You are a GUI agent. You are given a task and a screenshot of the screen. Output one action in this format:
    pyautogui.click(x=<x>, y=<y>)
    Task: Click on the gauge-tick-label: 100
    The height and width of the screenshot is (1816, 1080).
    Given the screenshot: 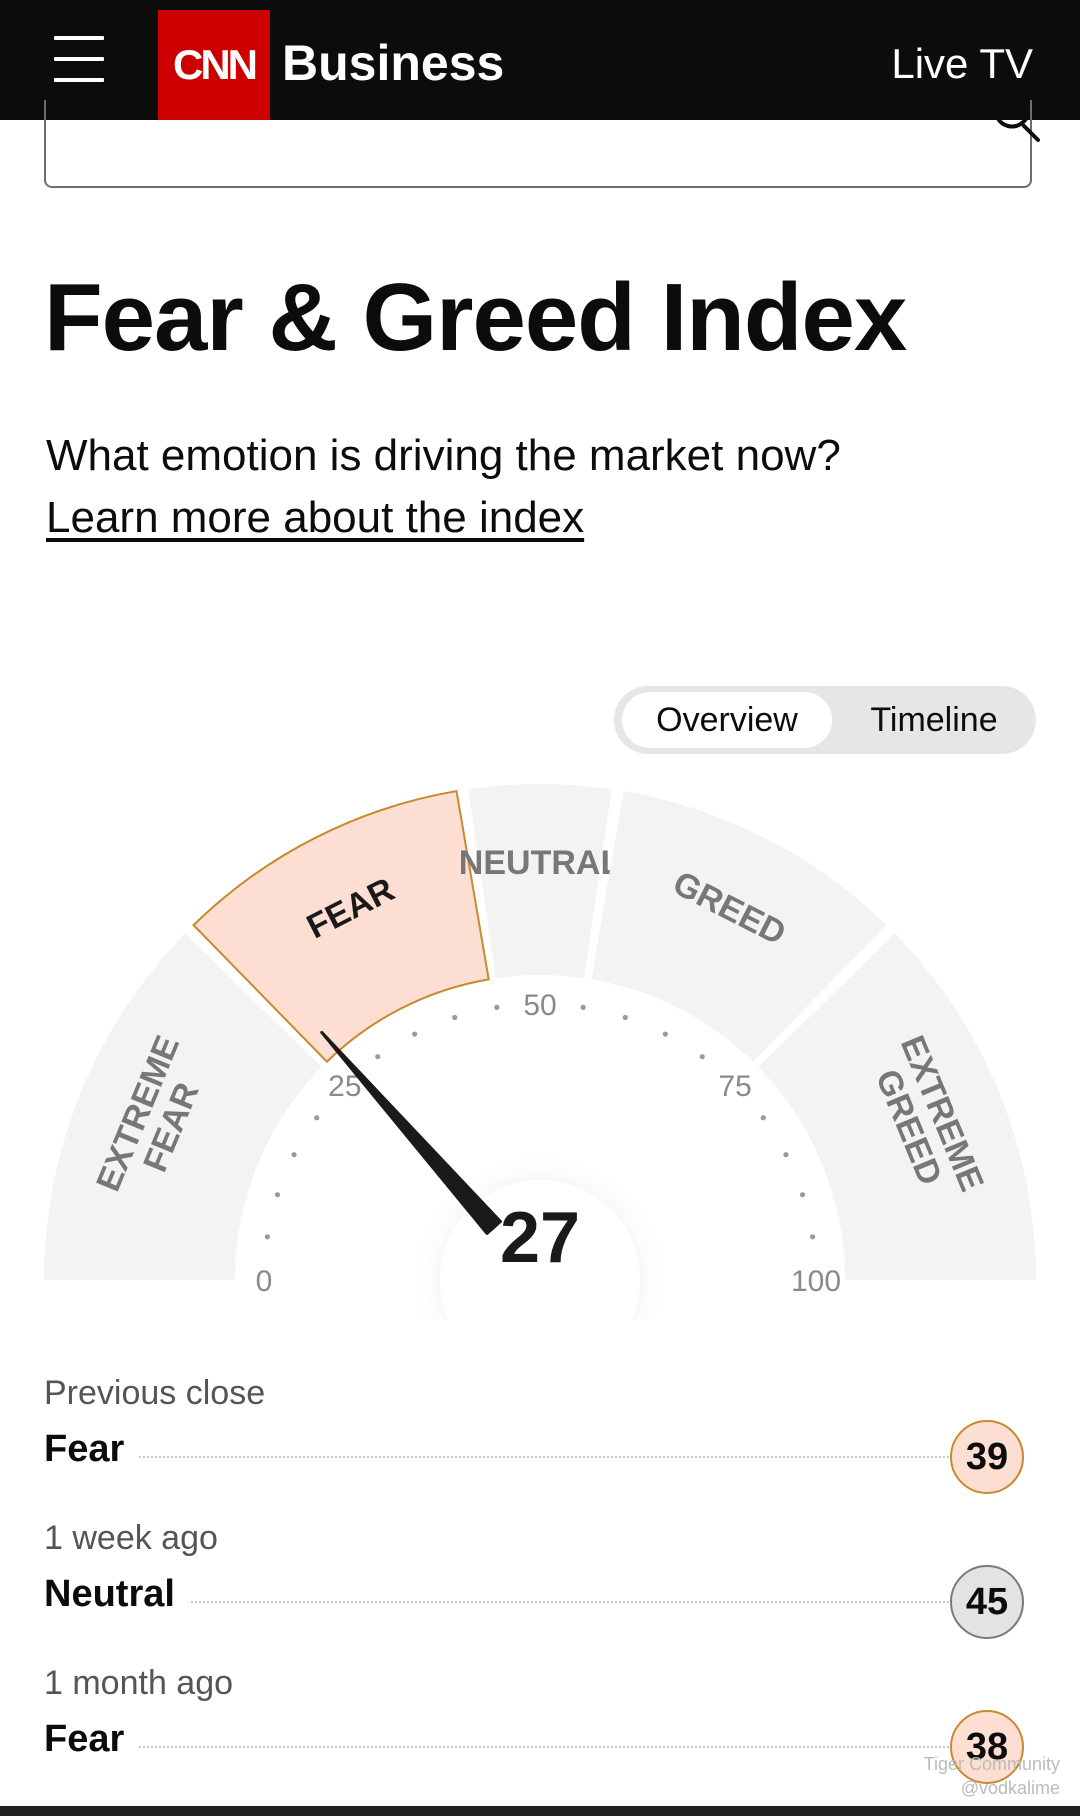 What is the action you would take?
    pyautogui.click(x=816, y=1281)
    